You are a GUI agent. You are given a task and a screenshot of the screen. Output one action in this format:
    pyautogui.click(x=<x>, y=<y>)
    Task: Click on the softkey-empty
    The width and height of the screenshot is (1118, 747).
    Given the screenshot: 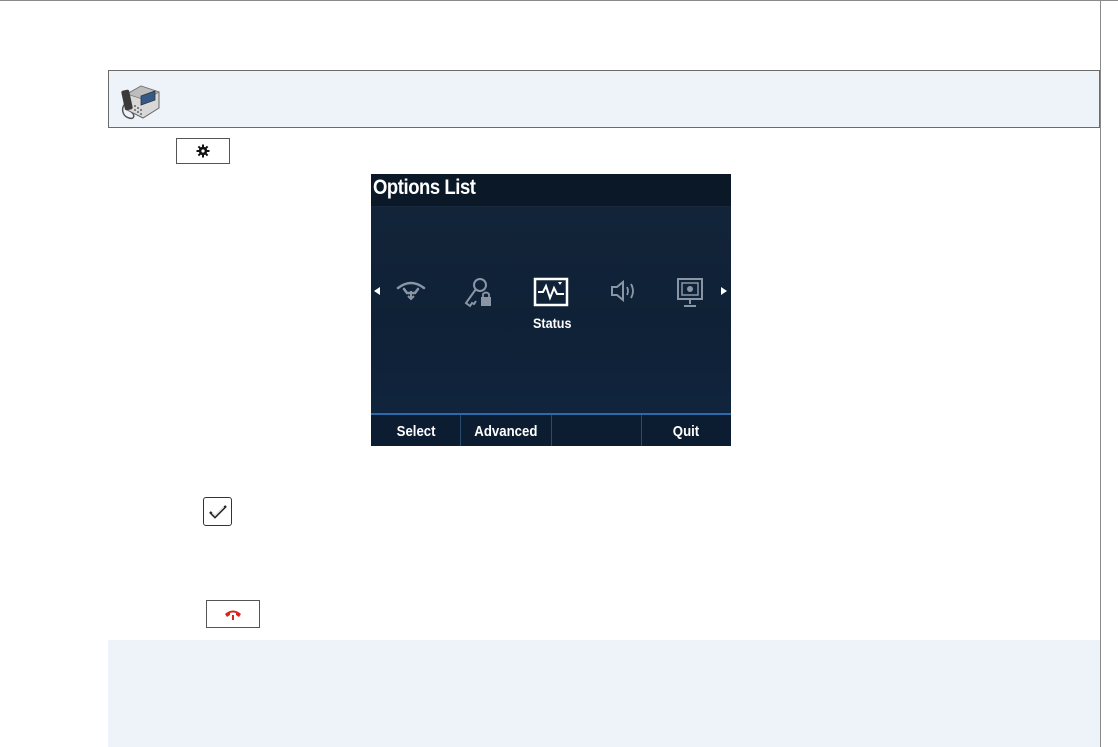 What is the action you would take?
    pyautogui.click(x=597, y=430)
    